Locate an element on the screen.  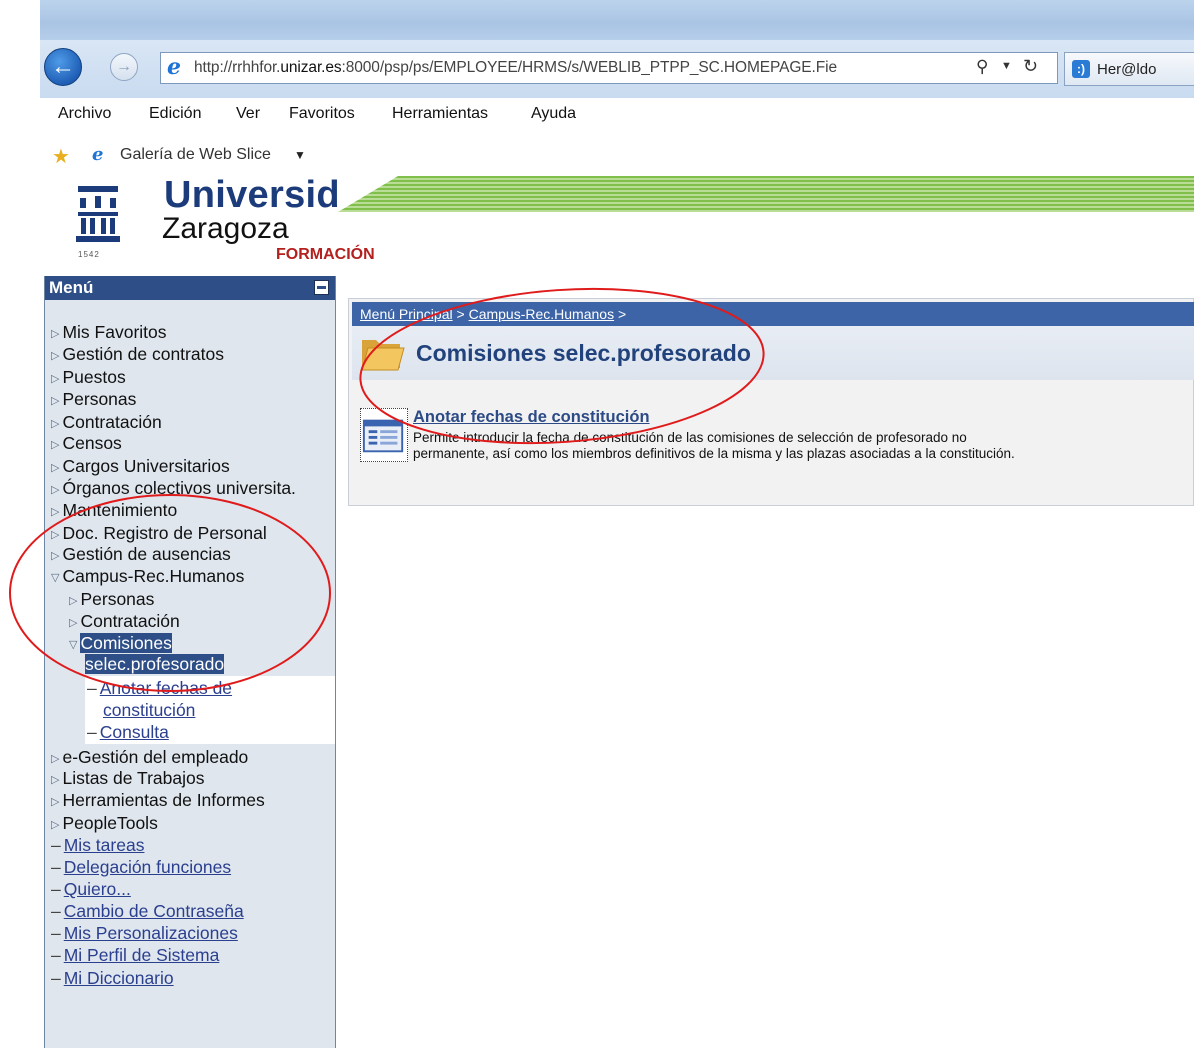
page-title: Comisiones selec.profesorado is located at coordinates (583, 353).